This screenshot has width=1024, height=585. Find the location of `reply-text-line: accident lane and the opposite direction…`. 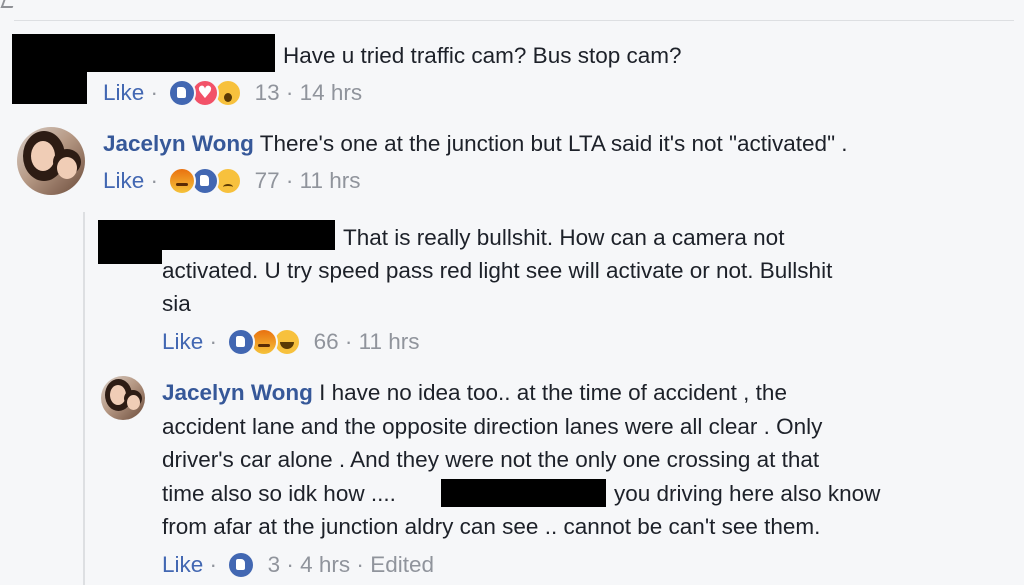

reply-text-line: accident lane and the opposite direction… is located at coordinates (492, 426).